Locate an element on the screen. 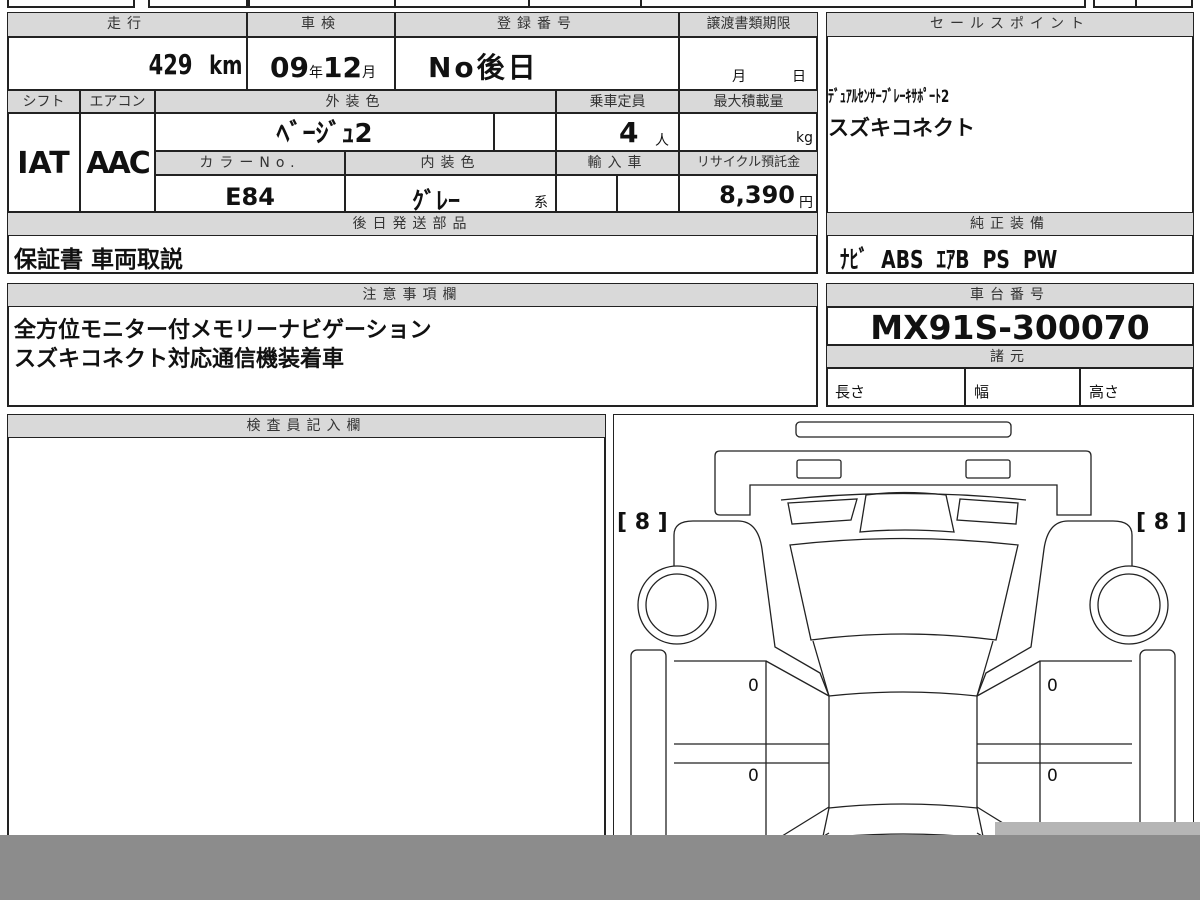  roof is located at coordinates (903, 750).